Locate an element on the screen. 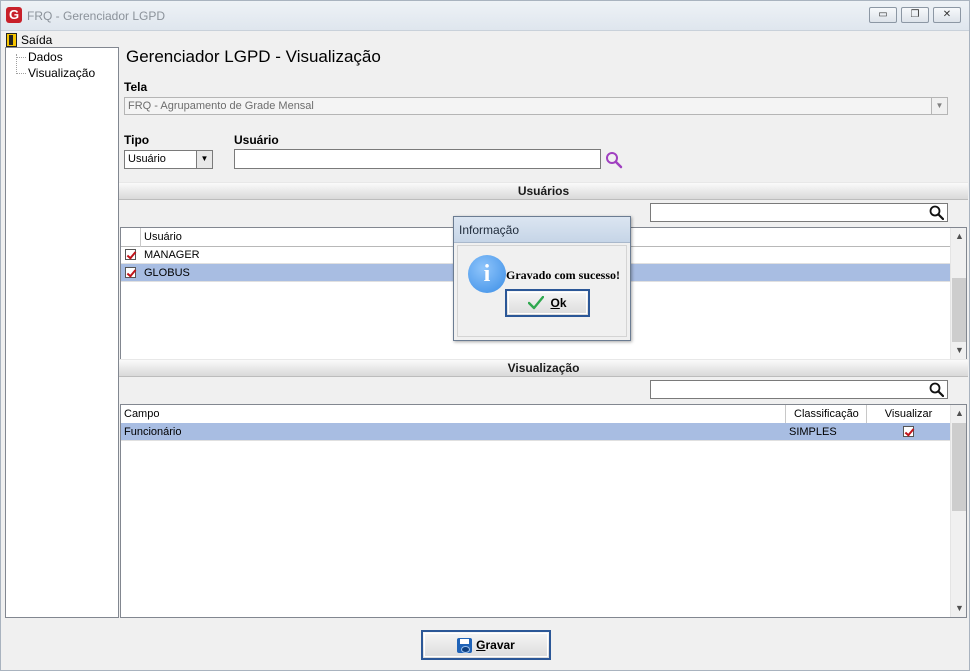 This screenshot has height=671, width=970. tree-item-visualizacao: Visualização is located at coordinates (61, 73).